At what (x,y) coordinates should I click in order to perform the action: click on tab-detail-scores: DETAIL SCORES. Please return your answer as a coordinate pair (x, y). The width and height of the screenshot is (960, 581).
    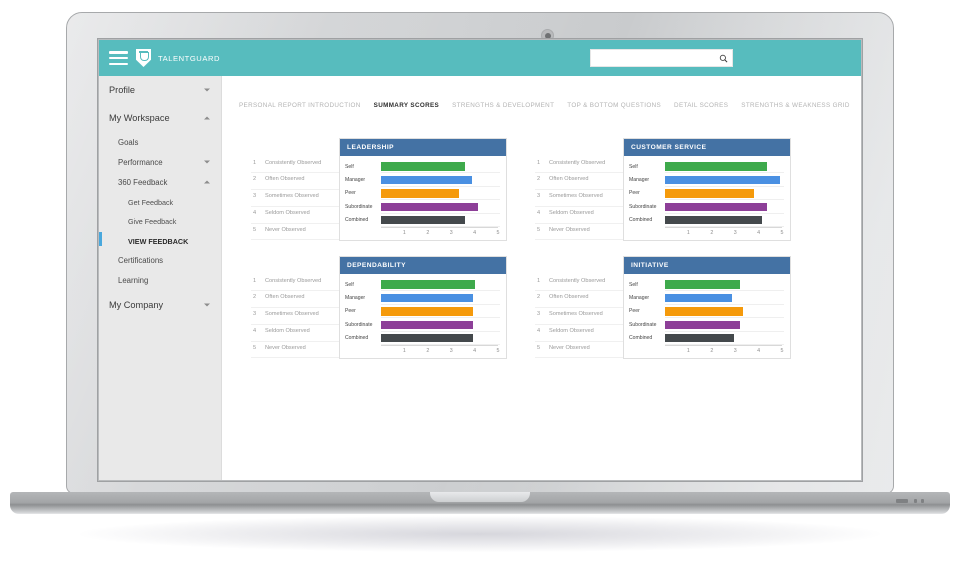
    Looking at the image, I should click on (701, 105).